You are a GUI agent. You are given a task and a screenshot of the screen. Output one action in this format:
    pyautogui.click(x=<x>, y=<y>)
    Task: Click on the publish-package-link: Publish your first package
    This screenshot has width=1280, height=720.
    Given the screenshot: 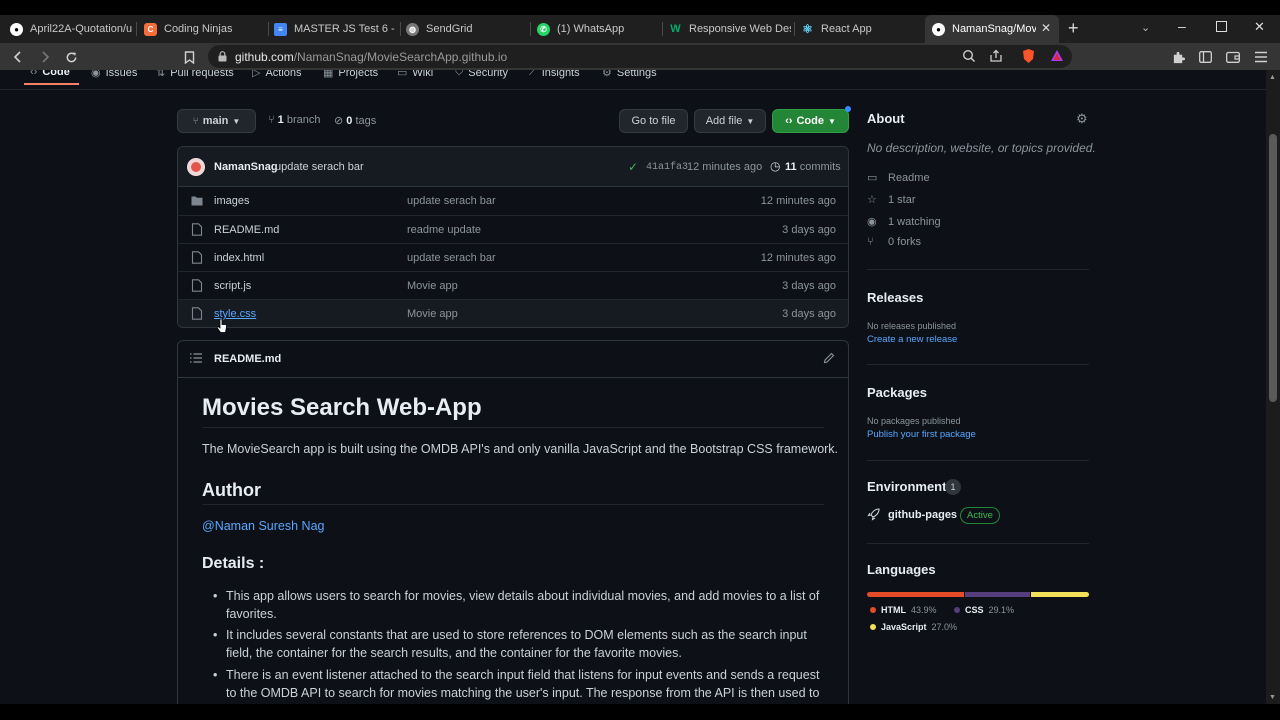 What is the action you would take?
    pyautogui.click(x=921, y=434)
    